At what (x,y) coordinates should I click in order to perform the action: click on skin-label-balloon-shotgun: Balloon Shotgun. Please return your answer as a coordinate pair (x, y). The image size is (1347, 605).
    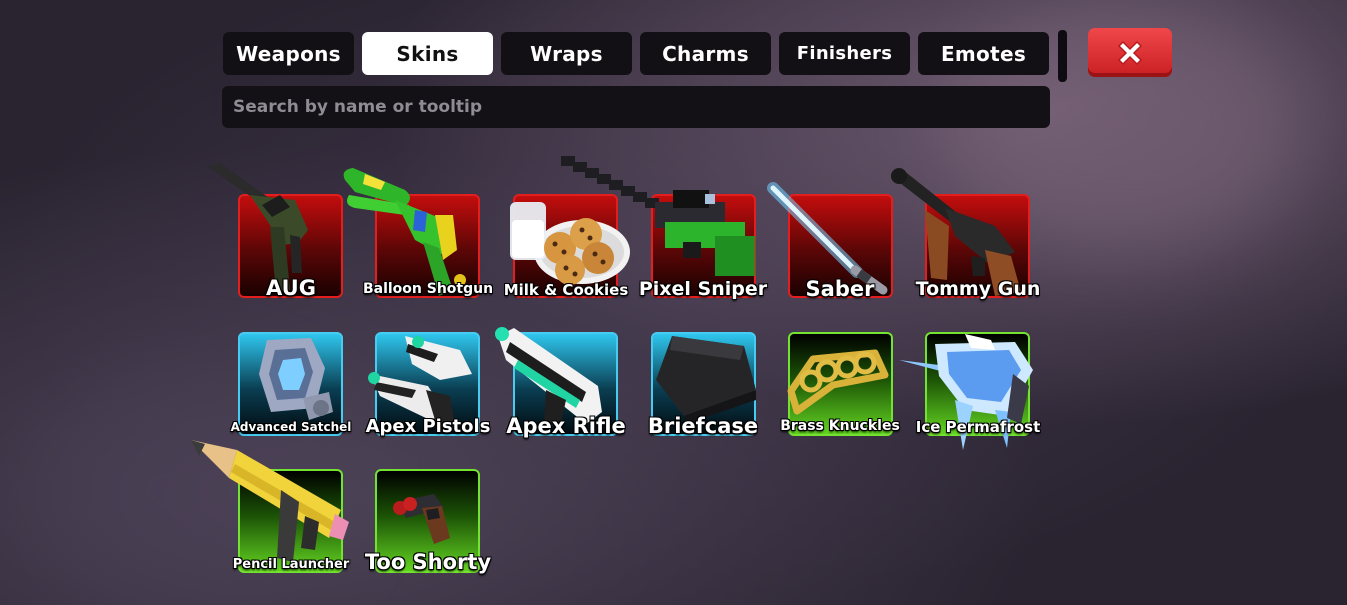
    Looking at the image, I should click on (428, 289).